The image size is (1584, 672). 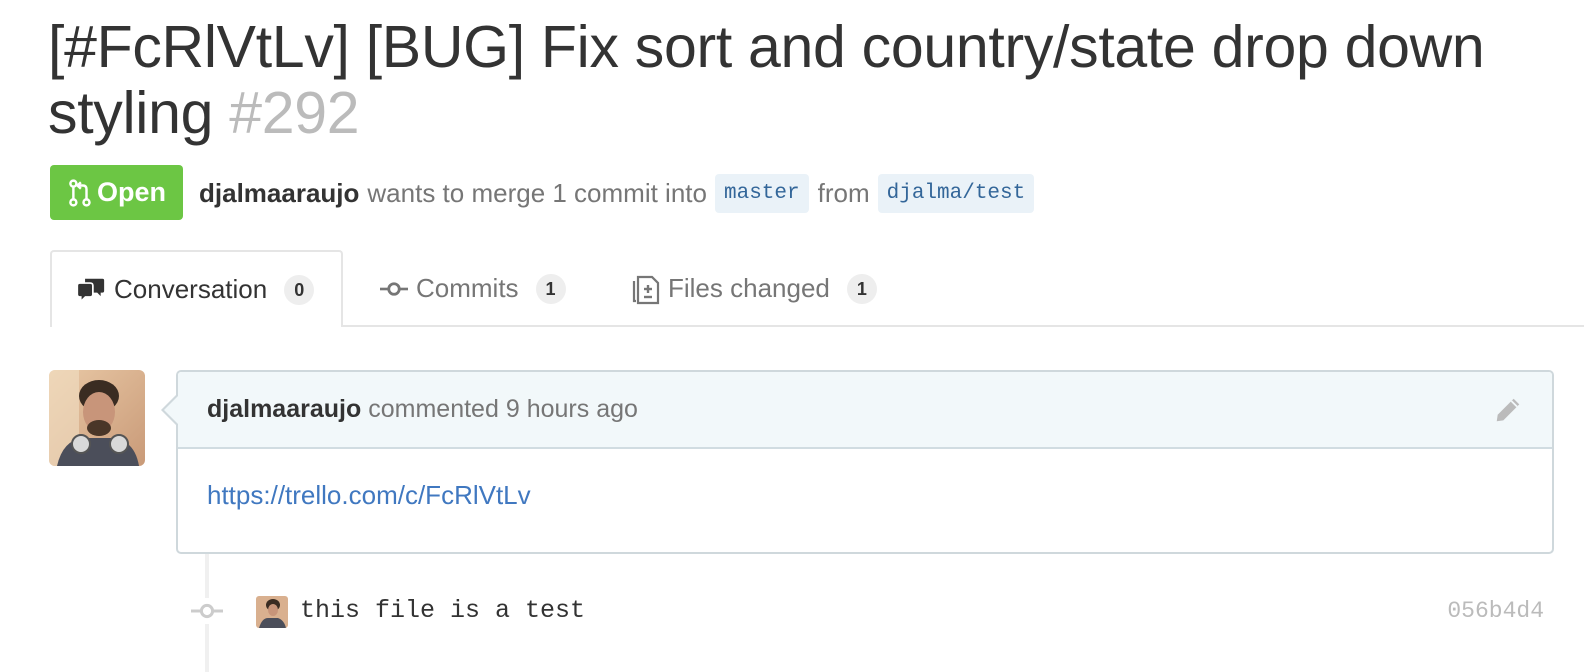 I want to click on author-link: djalmaaraujo, so click(x=279, y=193).